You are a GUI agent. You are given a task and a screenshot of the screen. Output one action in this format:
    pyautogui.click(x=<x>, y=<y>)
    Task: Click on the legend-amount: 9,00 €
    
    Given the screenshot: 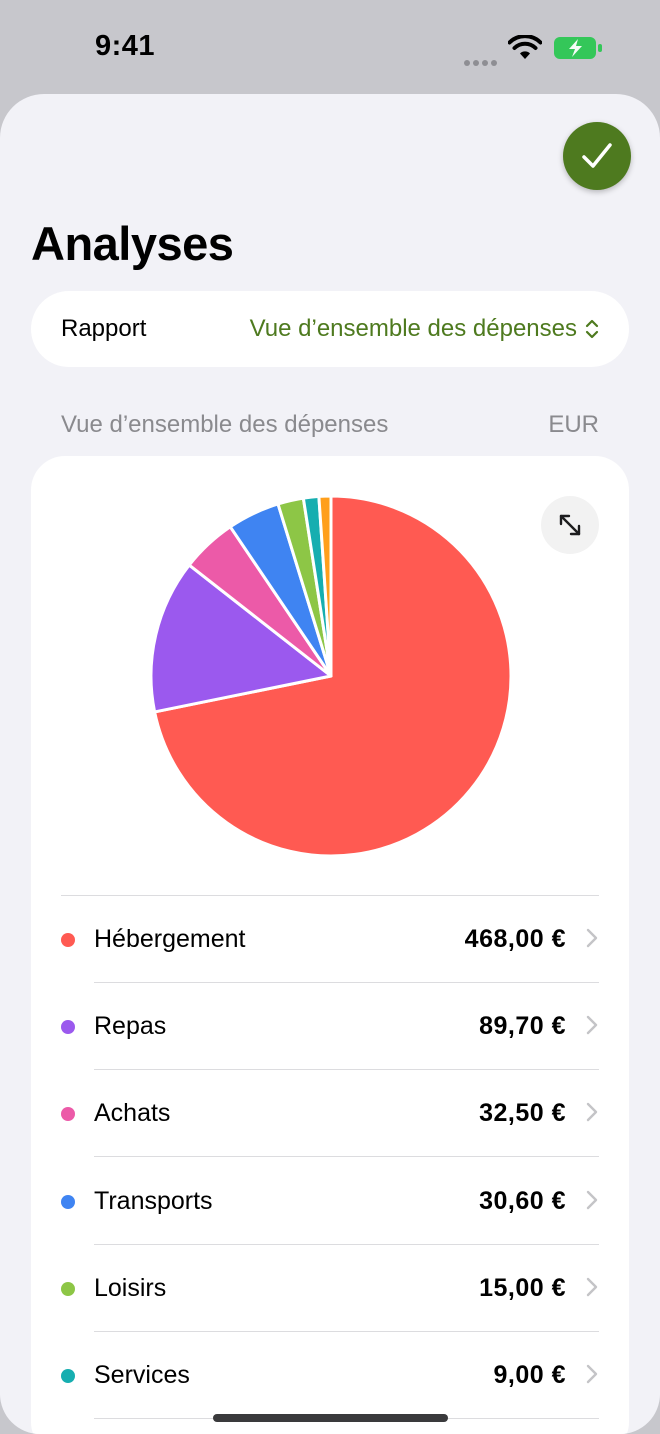 What is the action you would take?
    pyautogui.click(x=529, y=1375)
    